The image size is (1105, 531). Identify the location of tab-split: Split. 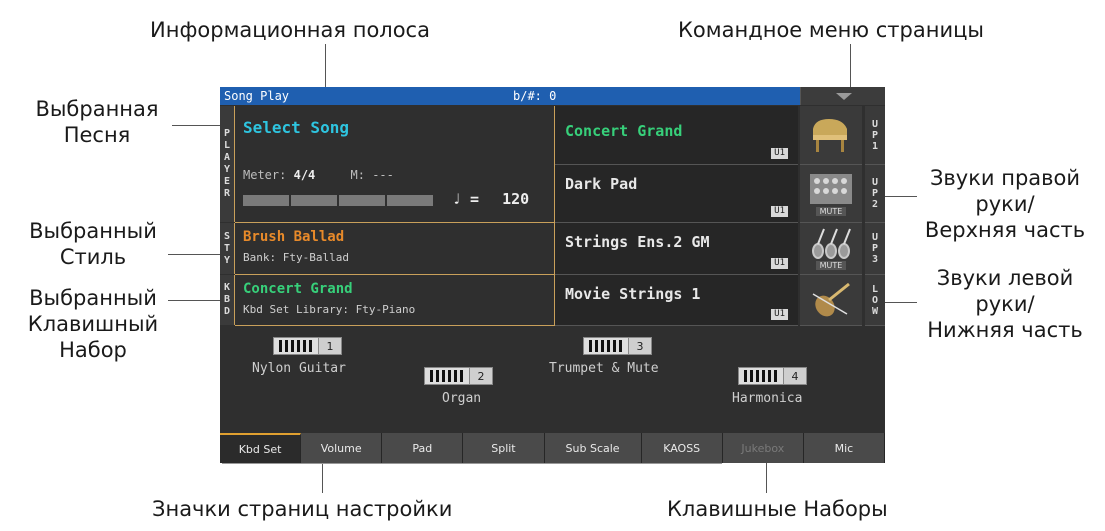
(504, 448).